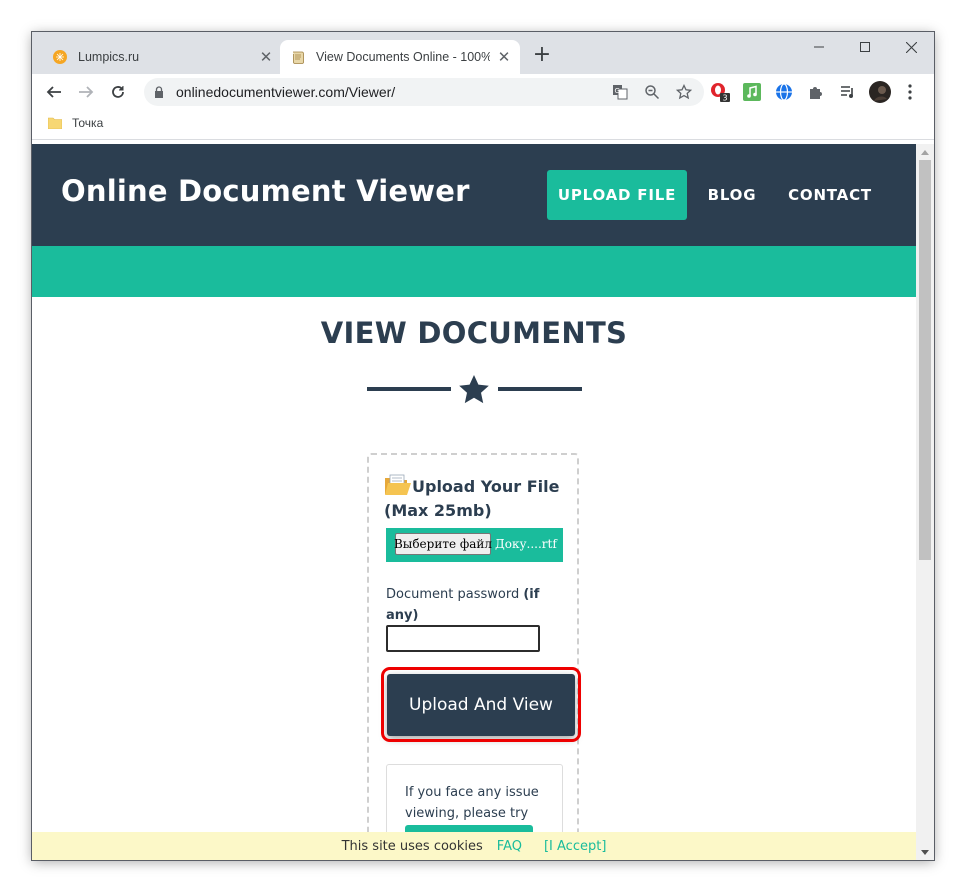 The image size is (966, 893). Describe the element at coordinates (463, 638) in the screenshot. I see `password-field` at that location.